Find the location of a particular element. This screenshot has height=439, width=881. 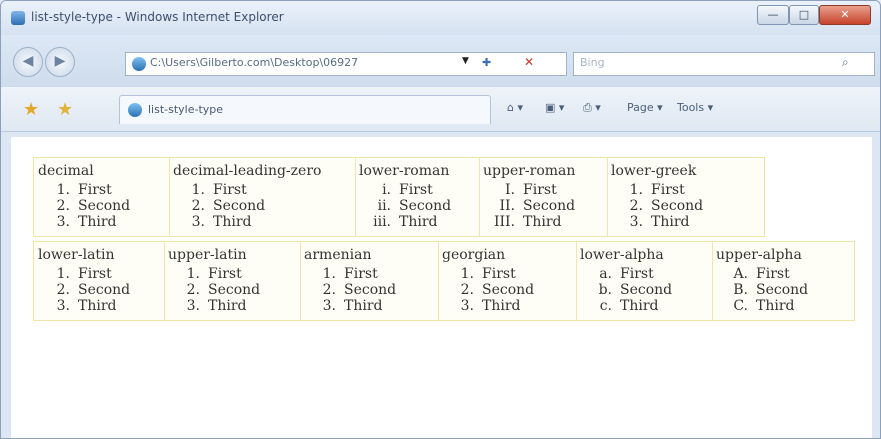

forward-arrow-icon: ▶ is located at coordinates (60, 61).